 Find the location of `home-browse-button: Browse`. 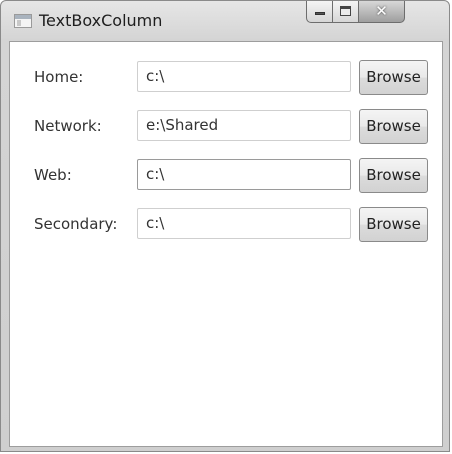

home-browse-button: Browse is located at coordinates (393, 77).